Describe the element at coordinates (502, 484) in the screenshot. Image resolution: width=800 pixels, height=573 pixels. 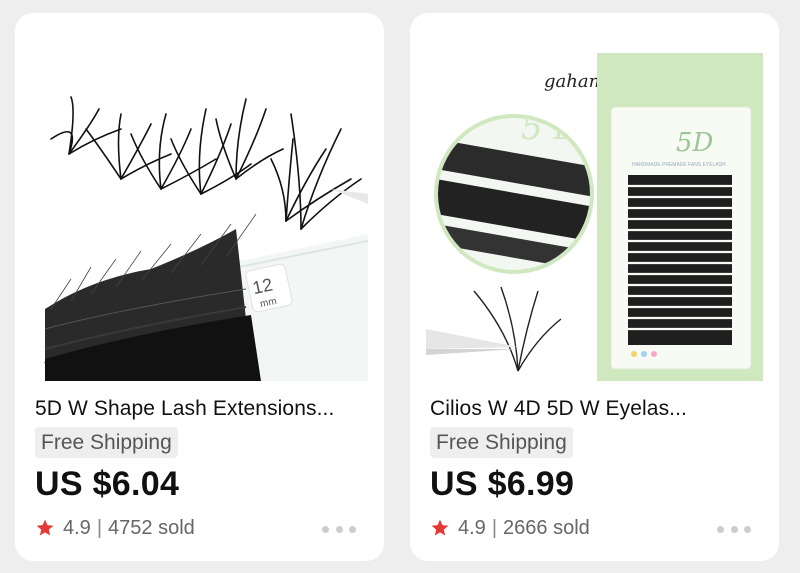
I see `product-price: US $6.99` at that location.